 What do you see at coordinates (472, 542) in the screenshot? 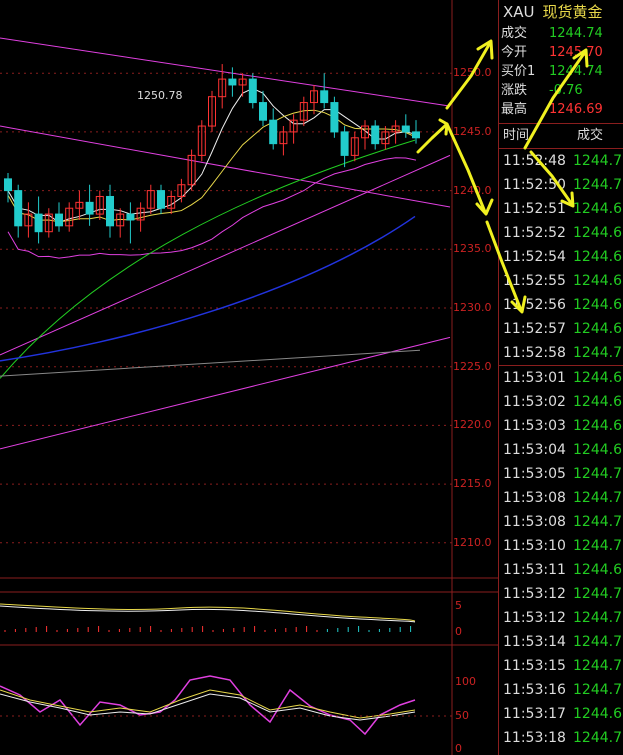
I see `price-tick-label: 1210.0` at bounding box center [472, 542].